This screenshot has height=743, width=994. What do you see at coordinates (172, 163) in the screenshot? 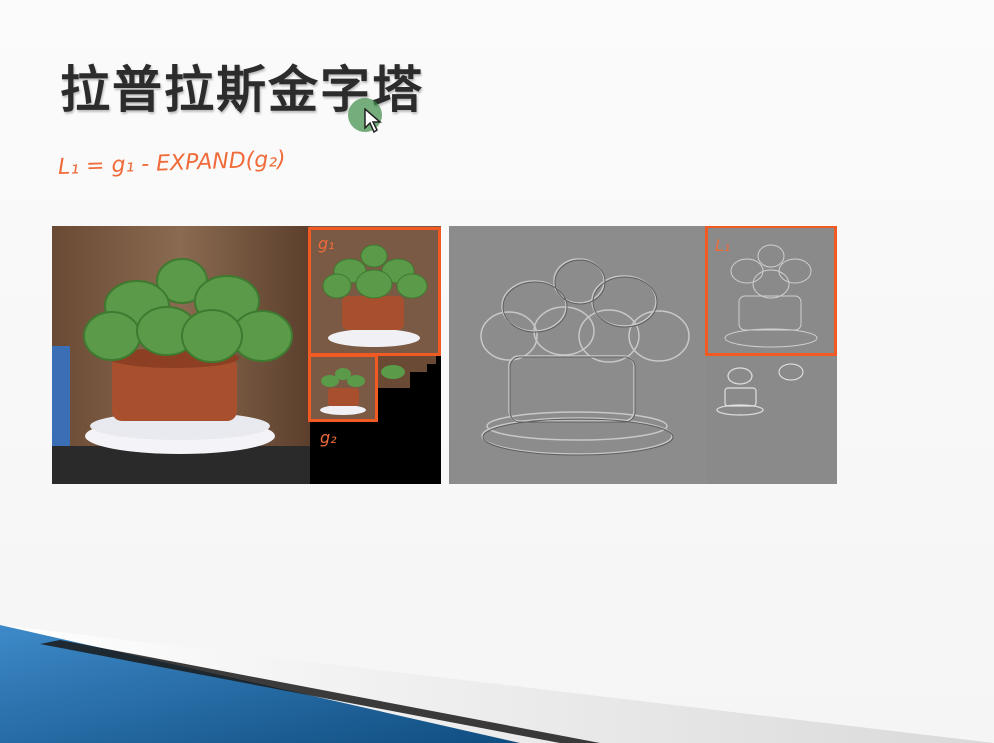
I see `formula-annotation: L₁ = g₁ - EXPAND(g₂)` at bounding box center [172, 163].